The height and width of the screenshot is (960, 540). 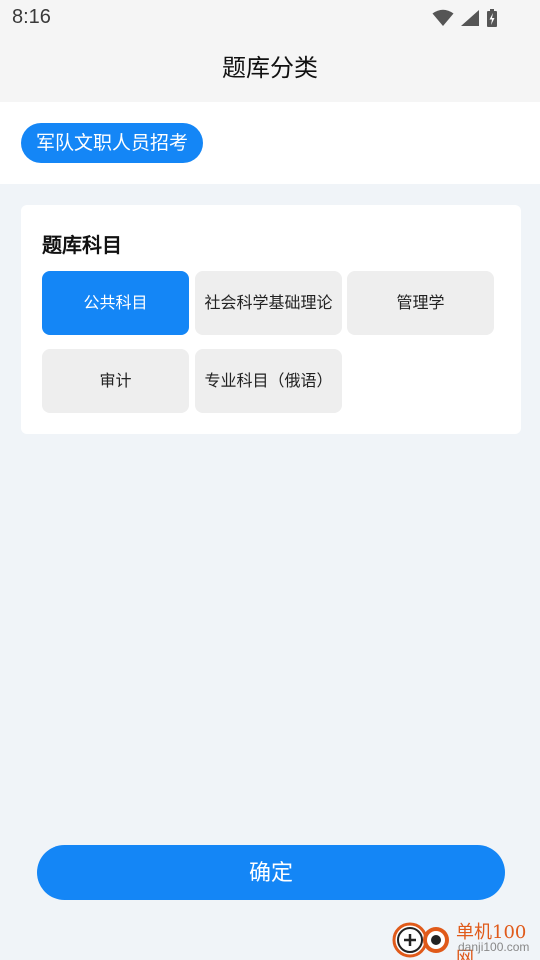 I want to click on watermark-domain: danji100.com, so click(x=494, y=947).